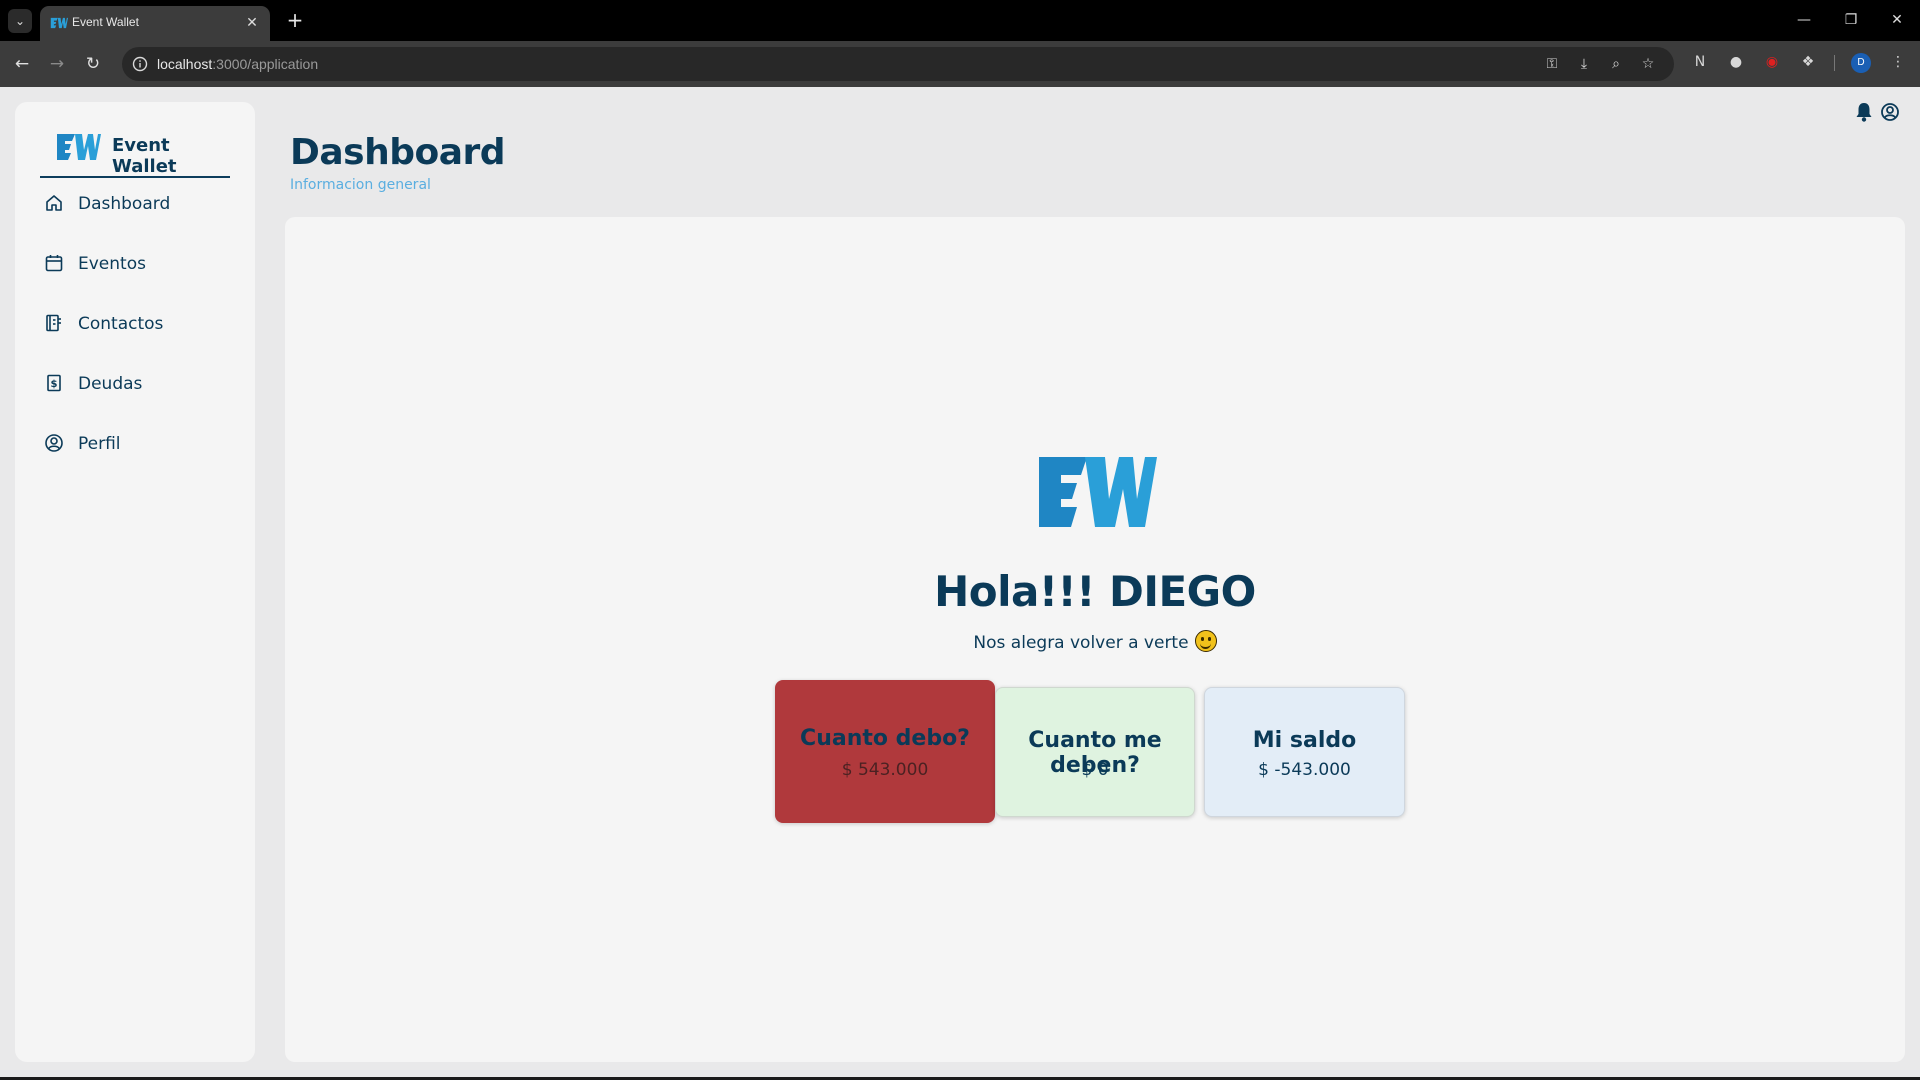  What do you see at coordinates (22, 64) in the screenshot?
I see `back-arrow-icon: ←` at bounding box center [22, 64].